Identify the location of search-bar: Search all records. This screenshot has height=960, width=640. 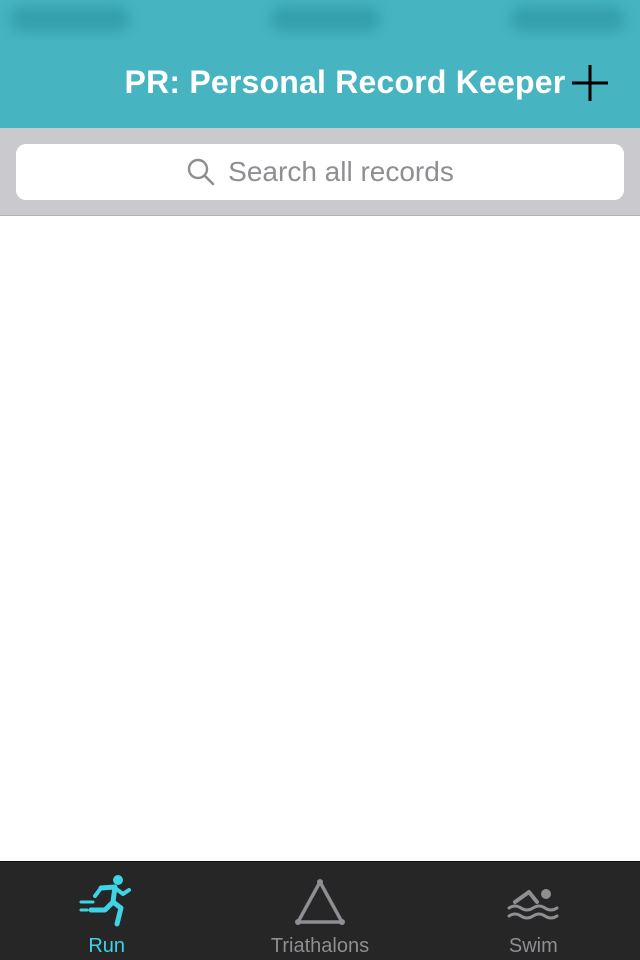
(320, 172).